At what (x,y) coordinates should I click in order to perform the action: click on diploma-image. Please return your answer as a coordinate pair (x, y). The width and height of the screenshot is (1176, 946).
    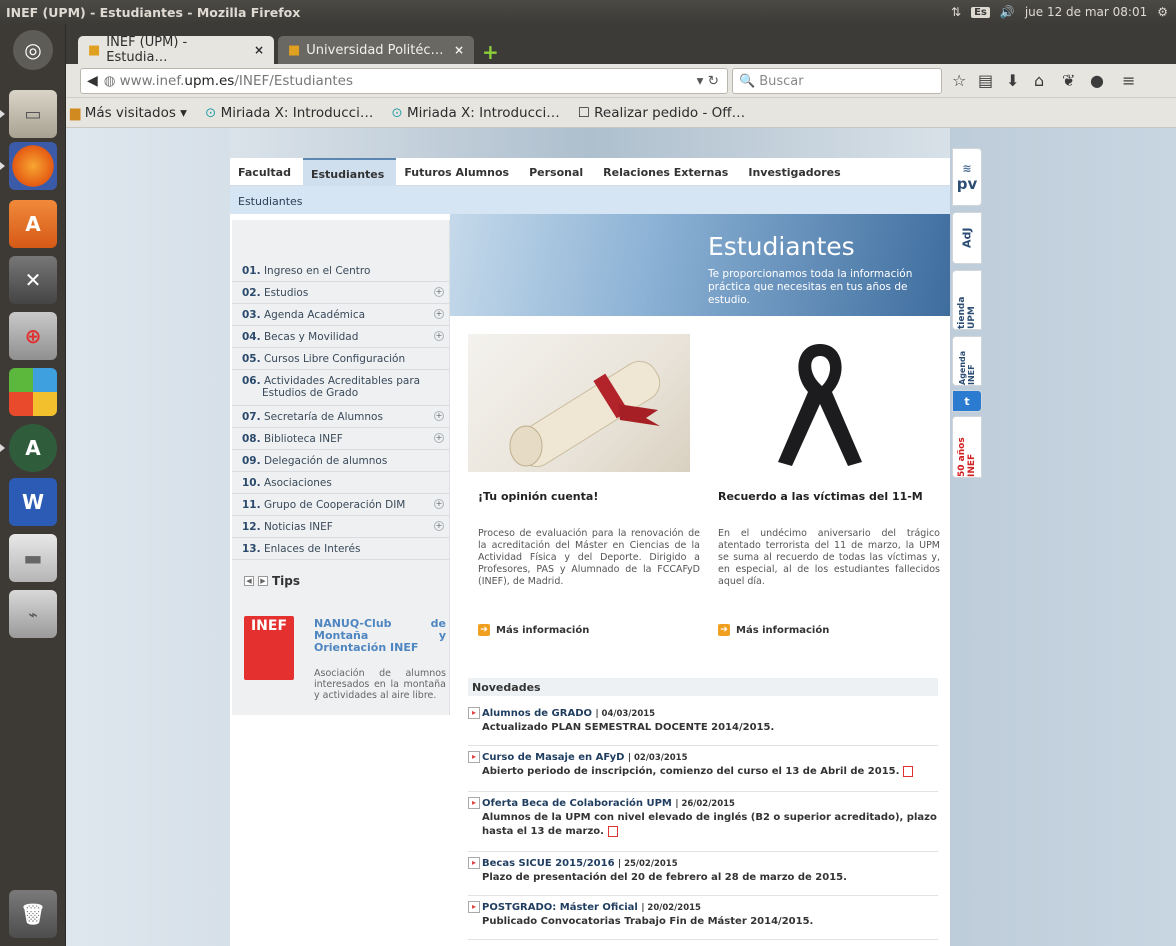
    Looking at the image, I should click on (579, 403).